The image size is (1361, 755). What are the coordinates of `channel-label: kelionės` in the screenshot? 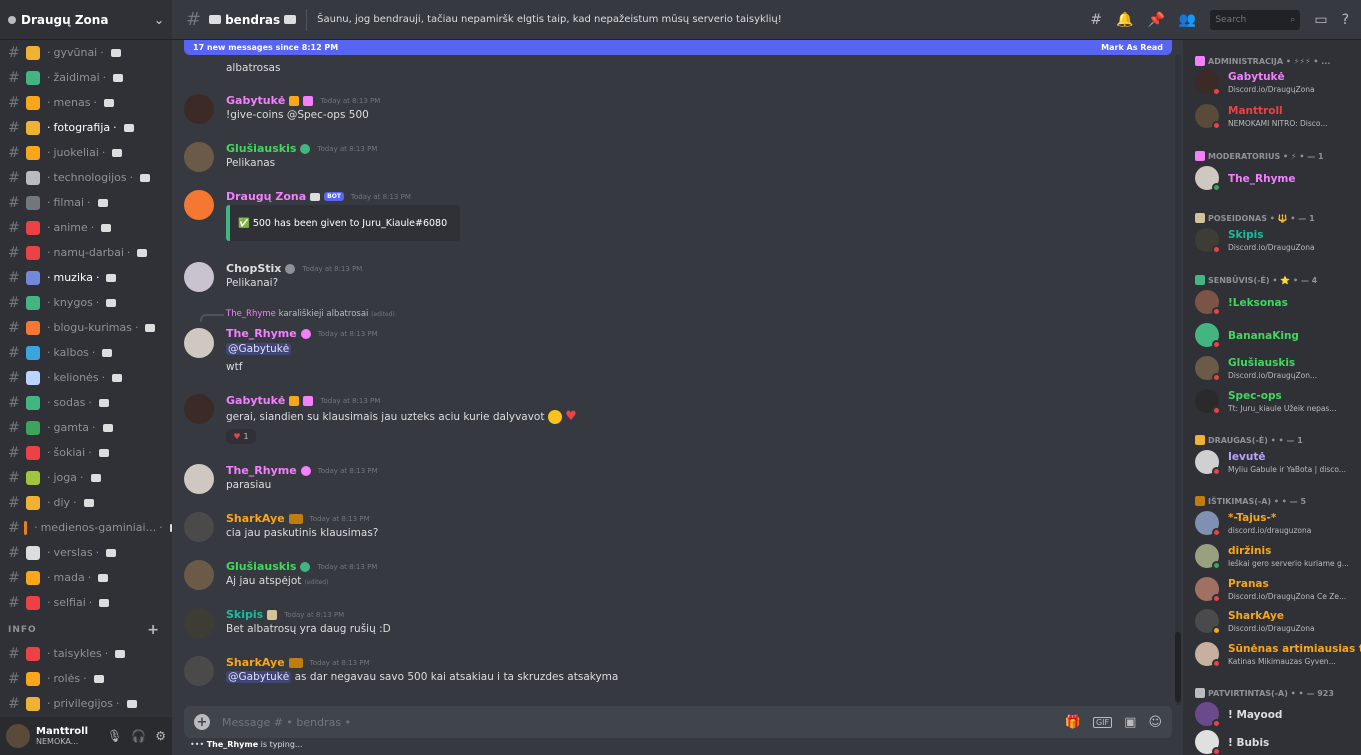 It's located at (76, 377).